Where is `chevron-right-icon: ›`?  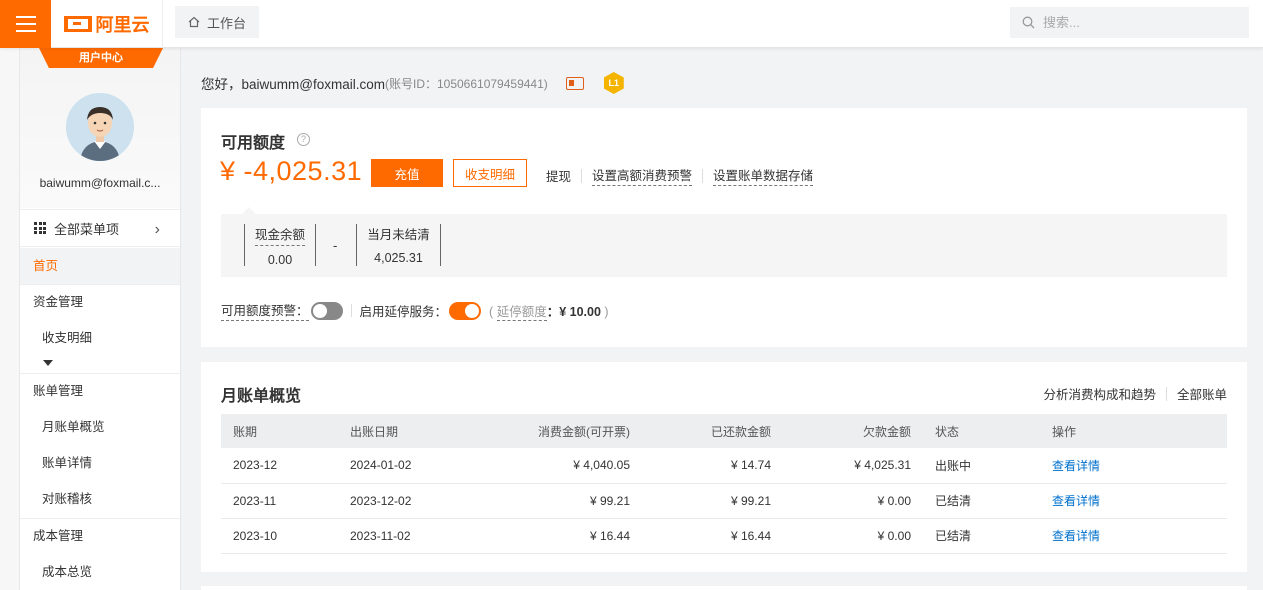 chevron-right-icon: › is located at coordinates (157, 229).